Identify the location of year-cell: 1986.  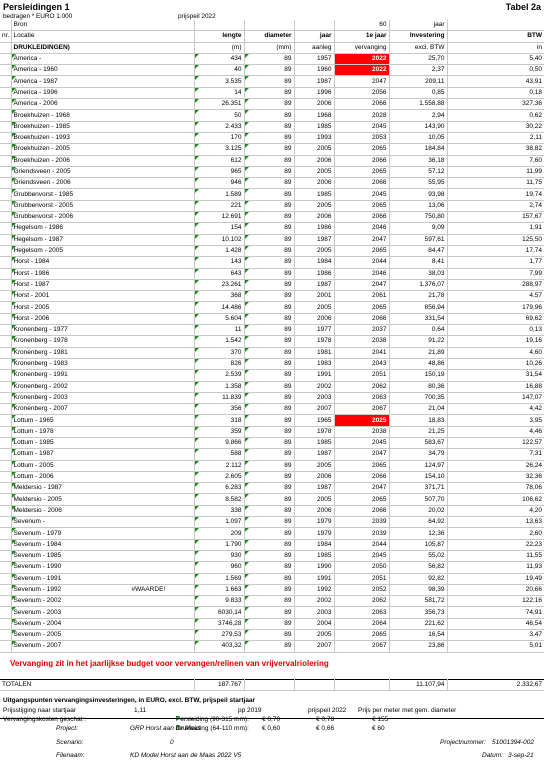
(314, 274).